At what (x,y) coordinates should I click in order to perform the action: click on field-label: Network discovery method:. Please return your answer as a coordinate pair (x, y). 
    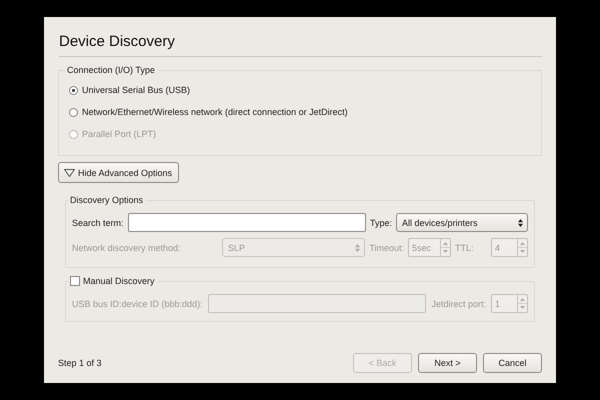
    Looking at the image, I should click on (127, 247).